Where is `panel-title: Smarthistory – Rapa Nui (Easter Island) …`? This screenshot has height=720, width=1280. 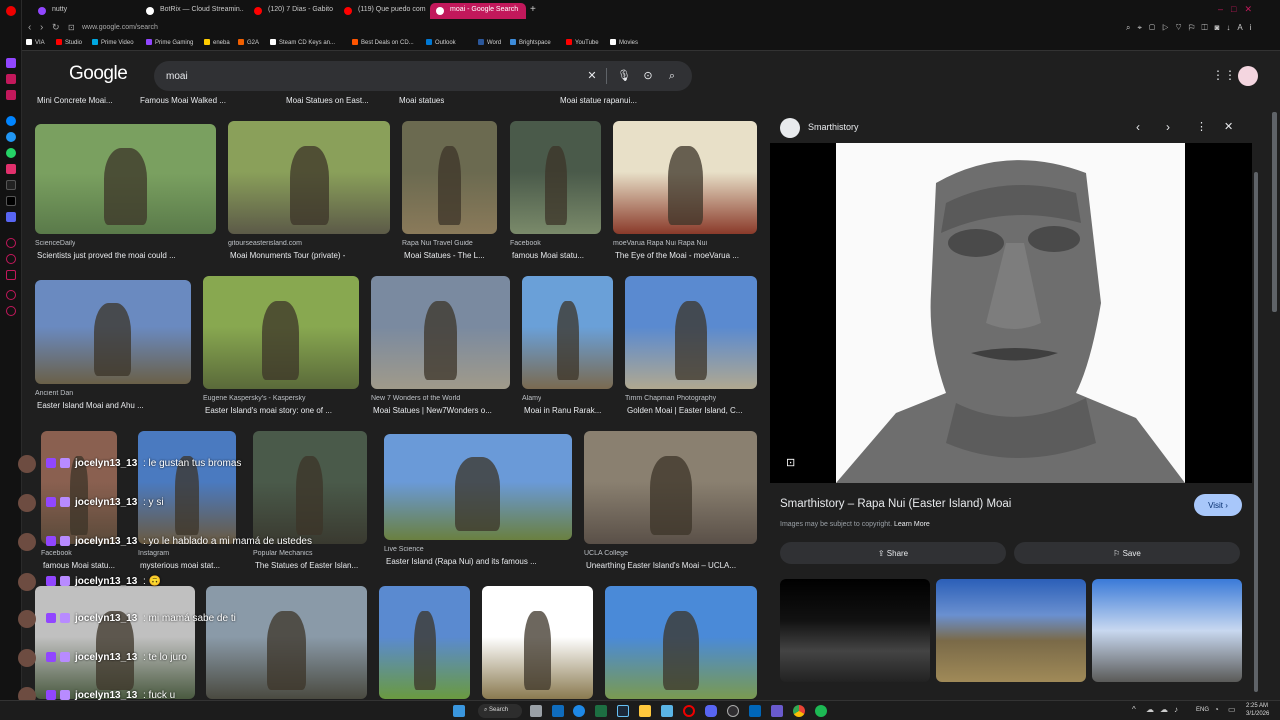
panel-title: Smarthistory – Rapa Nui (Easter Island) … is located at coordinates (895, 504).